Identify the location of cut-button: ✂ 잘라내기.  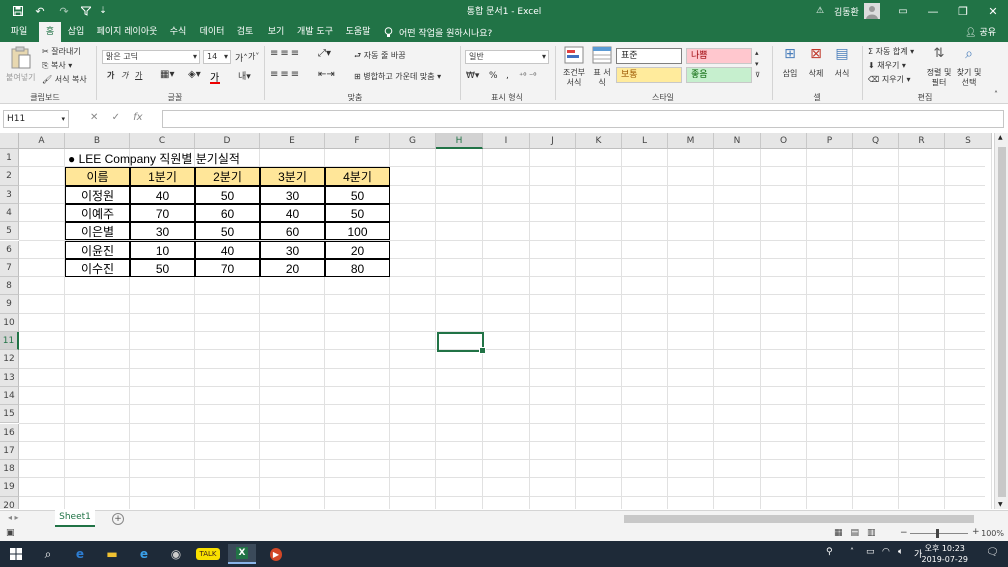
(61, 51).